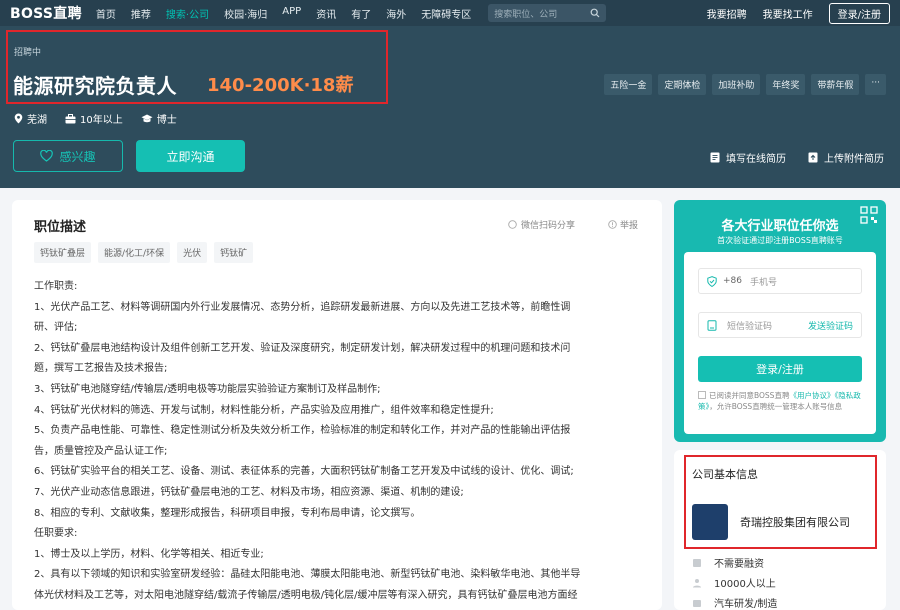  I want to click on keyword-tag: 钙钛矿, so click(234, 252).